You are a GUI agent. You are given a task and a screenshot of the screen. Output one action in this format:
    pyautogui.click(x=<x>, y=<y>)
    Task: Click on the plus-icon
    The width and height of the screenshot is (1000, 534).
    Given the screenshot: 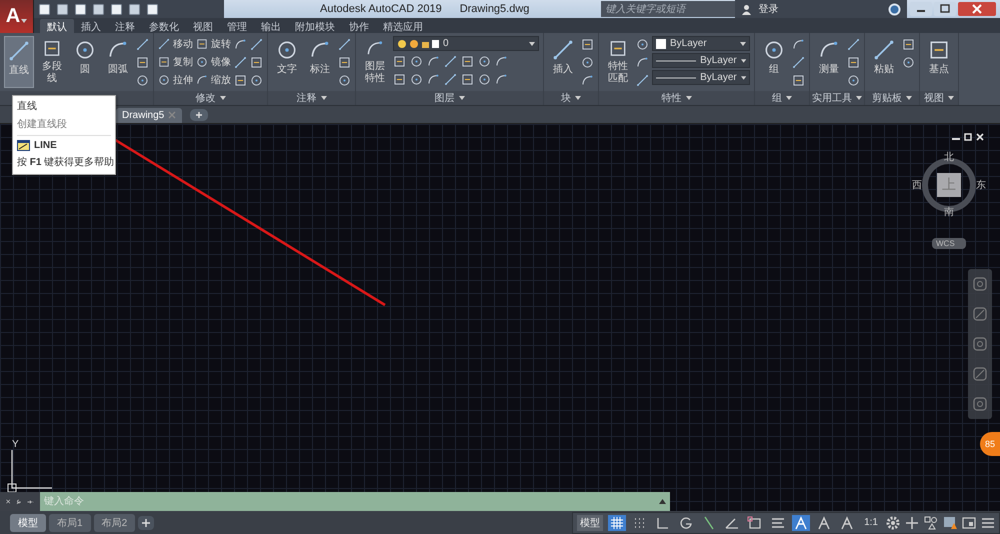 What is the action you would take?
    pyautogui.click(x=912, y=523)
    